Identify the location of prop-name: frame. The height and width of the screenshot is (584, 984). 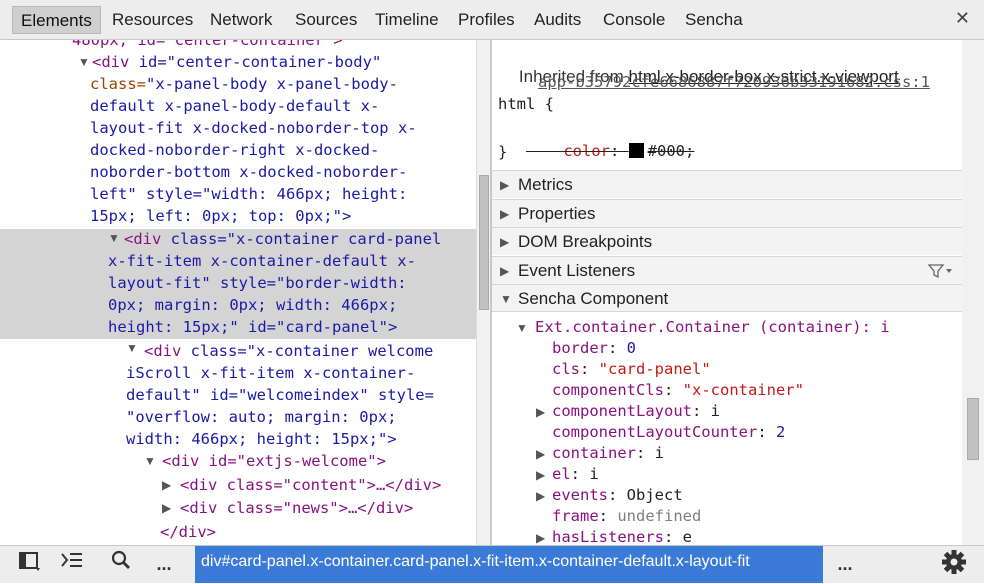
(575, 516).